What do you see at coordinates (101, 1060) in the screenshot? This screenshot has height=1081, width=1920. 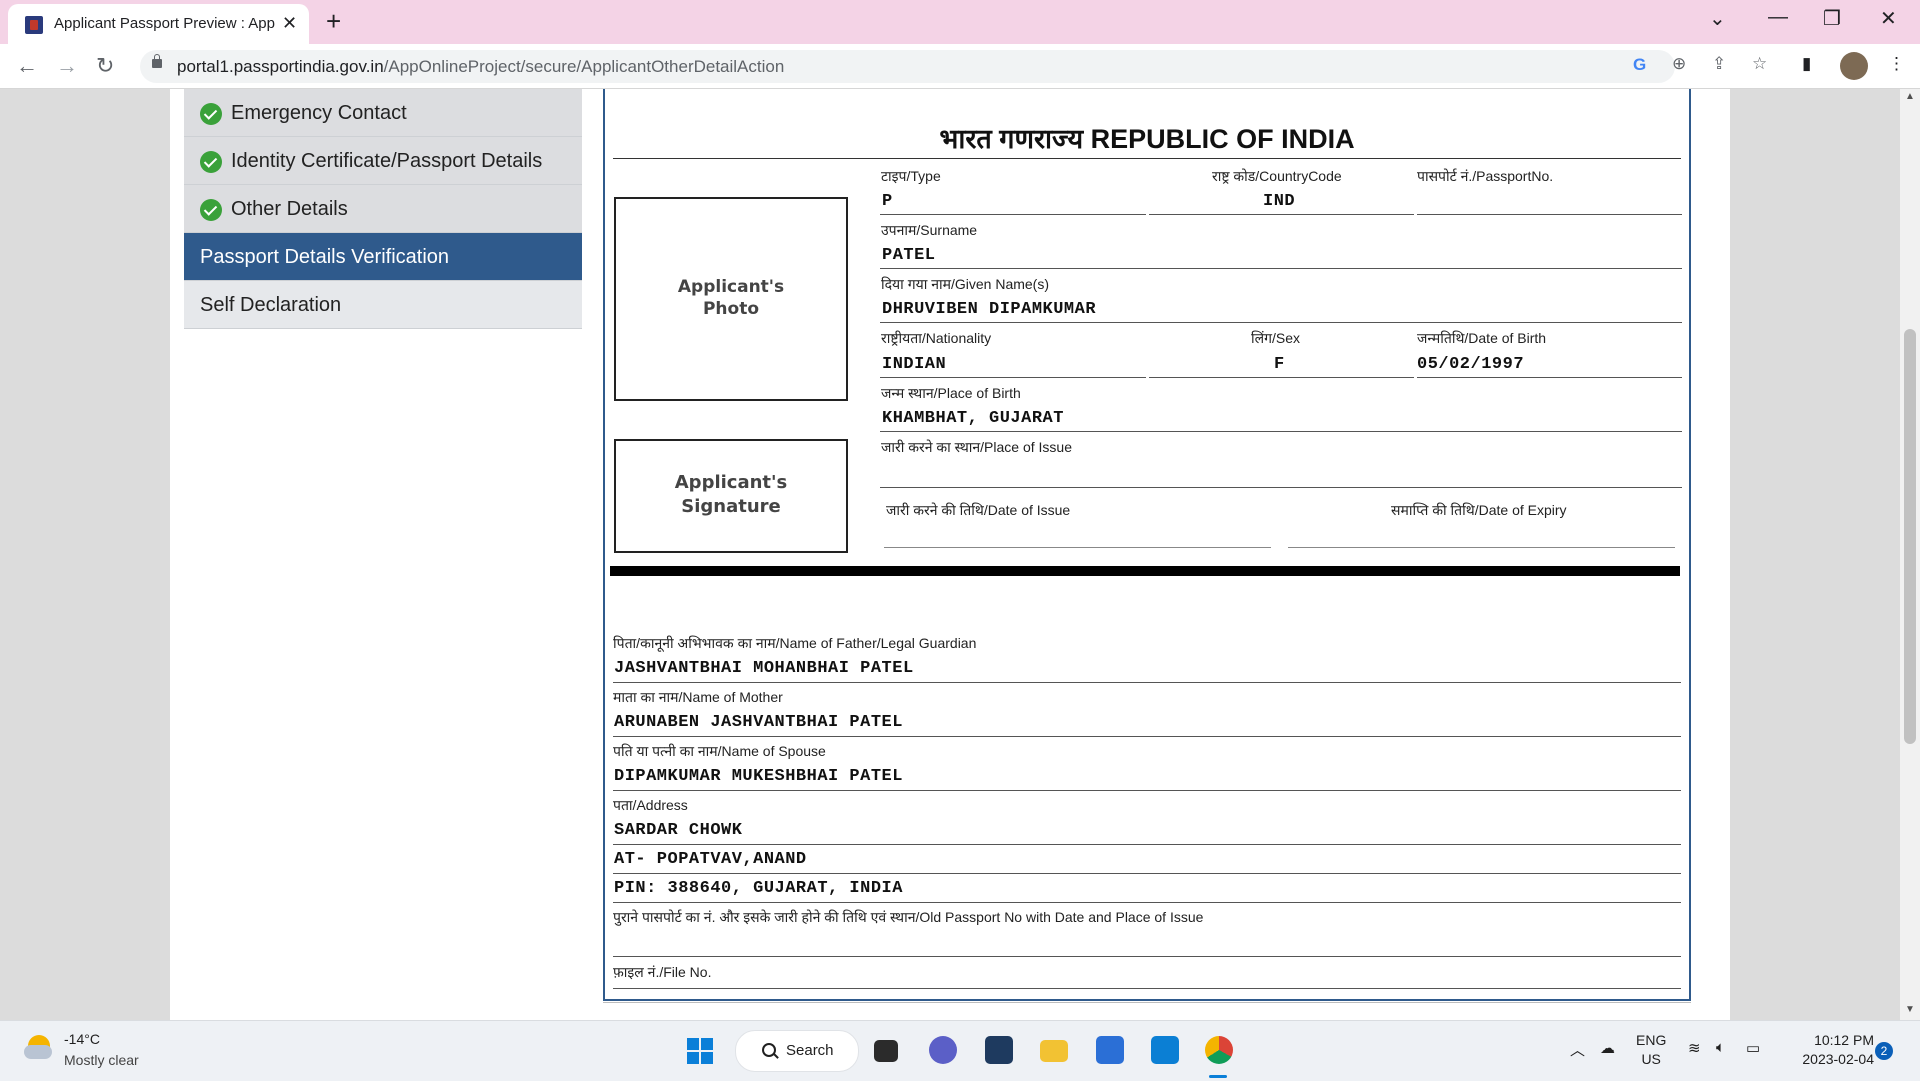 I see `weather-description: Mostly clear` at bounding box center [101, 1060].